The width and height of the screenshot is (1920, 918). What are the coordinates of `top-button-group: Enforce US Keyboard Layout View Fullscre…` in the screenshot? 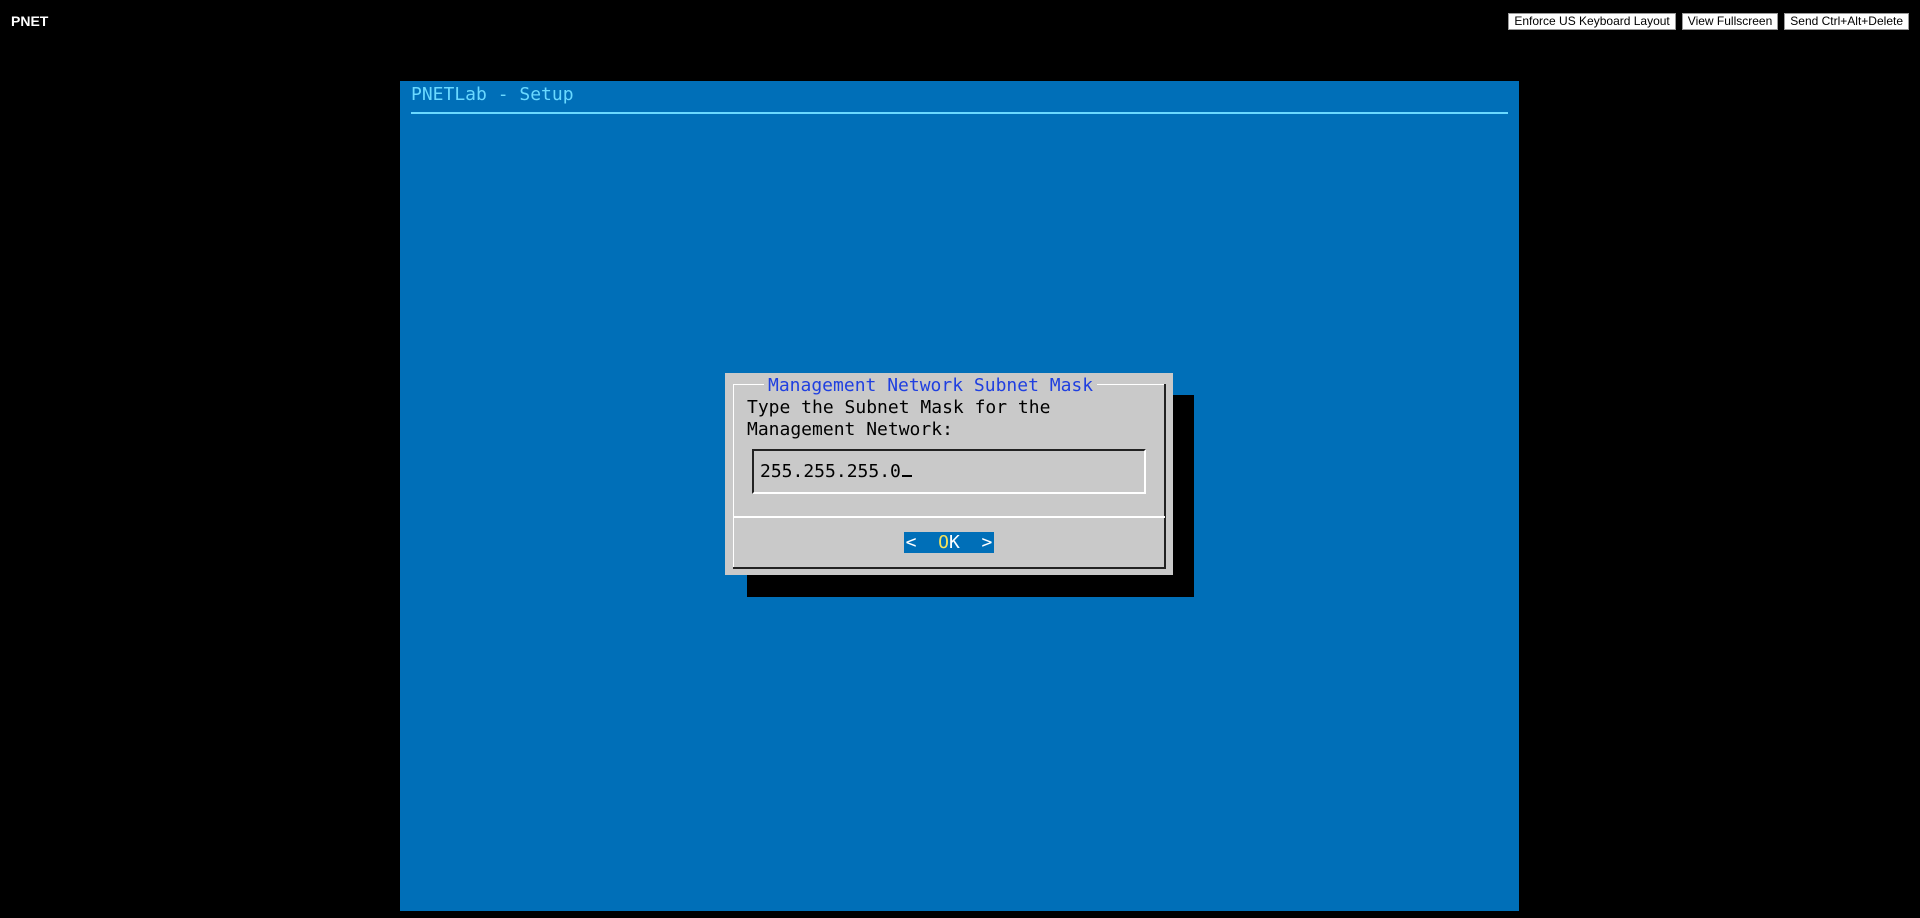 It's located at (1708, 21).